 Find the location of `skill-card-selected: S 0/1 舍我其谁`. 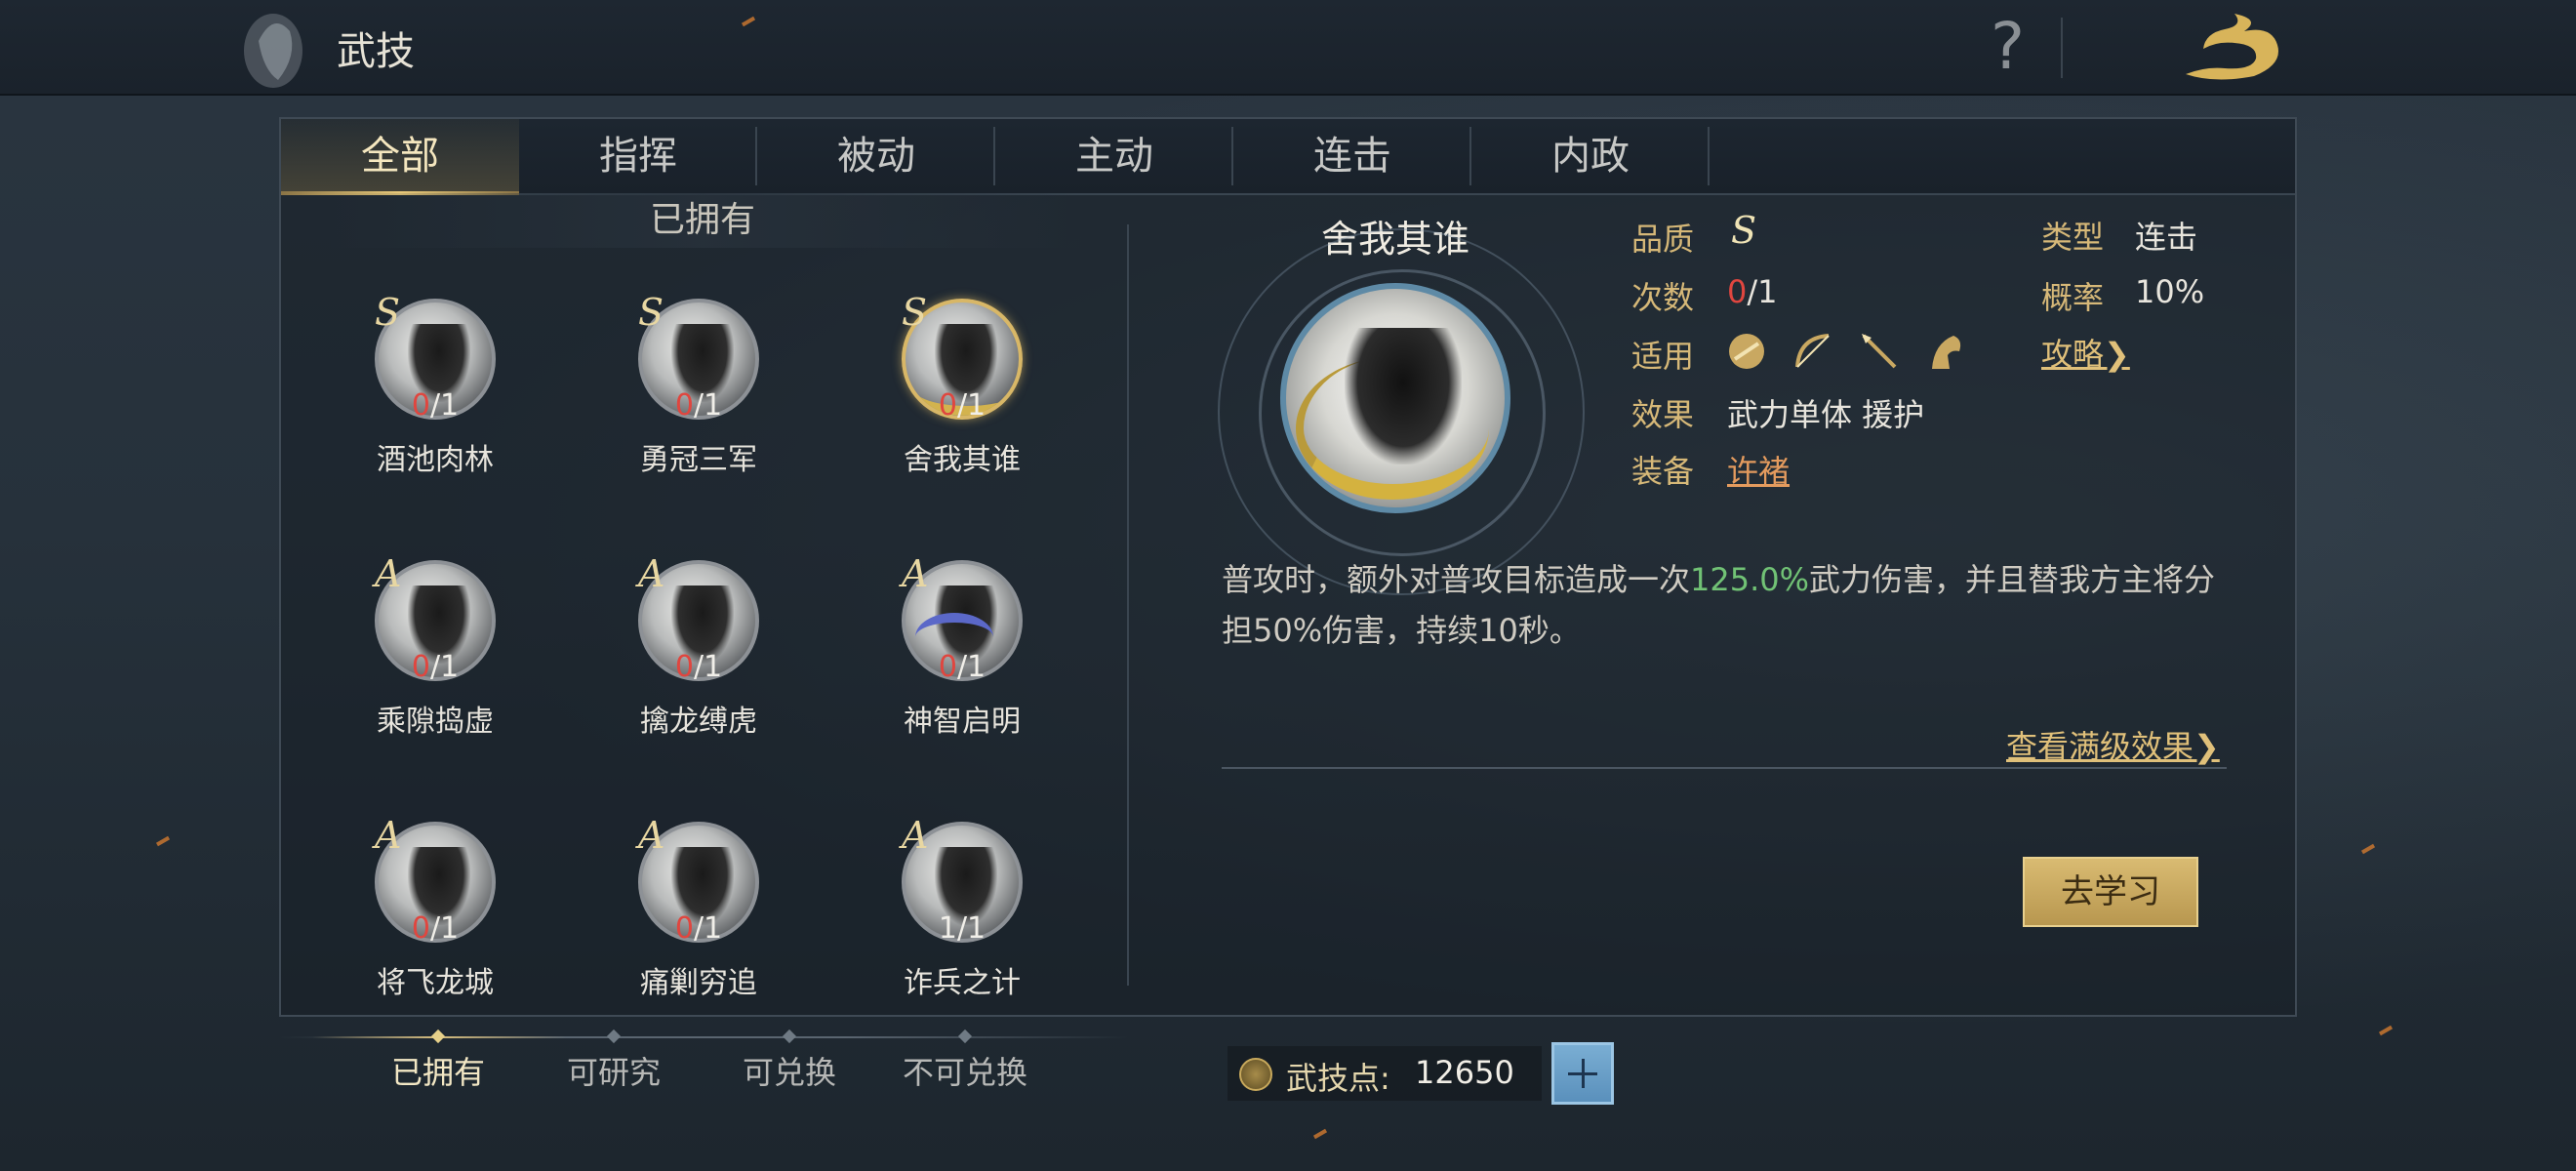

skill-card-selected: S 0/1 舍我其谁 is located at coordinates (962, 392).